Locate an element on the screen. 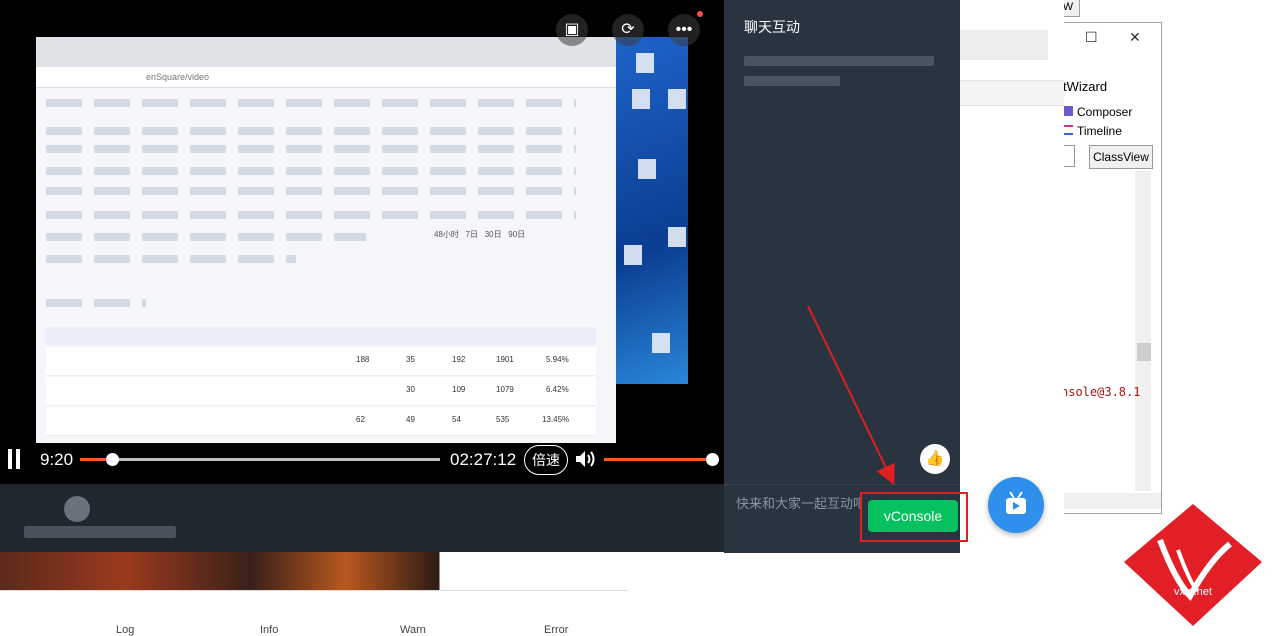  volume-handle is located at coordinates (712, 459).